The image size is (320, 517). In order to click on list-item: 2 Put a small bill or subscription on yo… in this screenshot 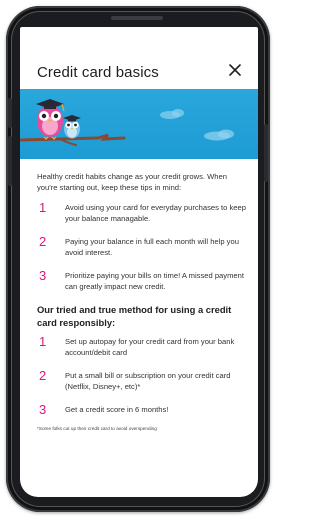, I will do `click(142, 380)`.